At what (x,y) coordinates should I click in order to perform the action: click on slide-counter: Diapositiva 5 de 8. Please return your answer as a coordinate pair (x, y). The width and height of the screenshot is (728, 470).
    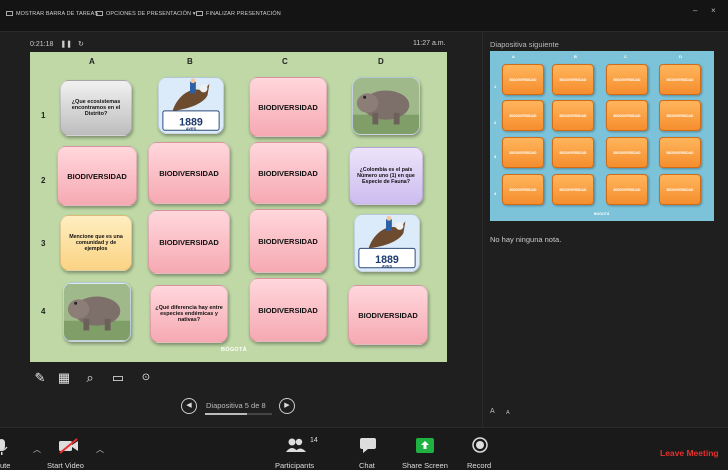
    Looking at the image, I should click on (236, 405).